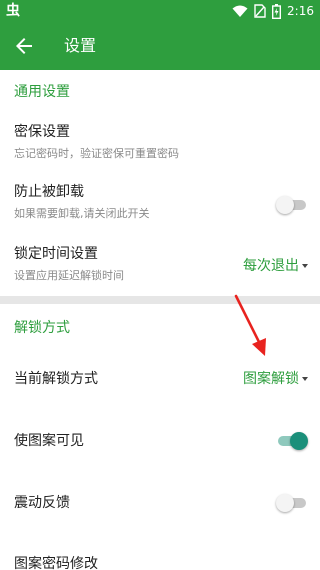 The height and width of the screenshot is (570, 320). What do you see at coordinates (160, 503) in the screenshot?
I see `vibration-feedback-row: 震动反馈` at bounding box center [160, 503].